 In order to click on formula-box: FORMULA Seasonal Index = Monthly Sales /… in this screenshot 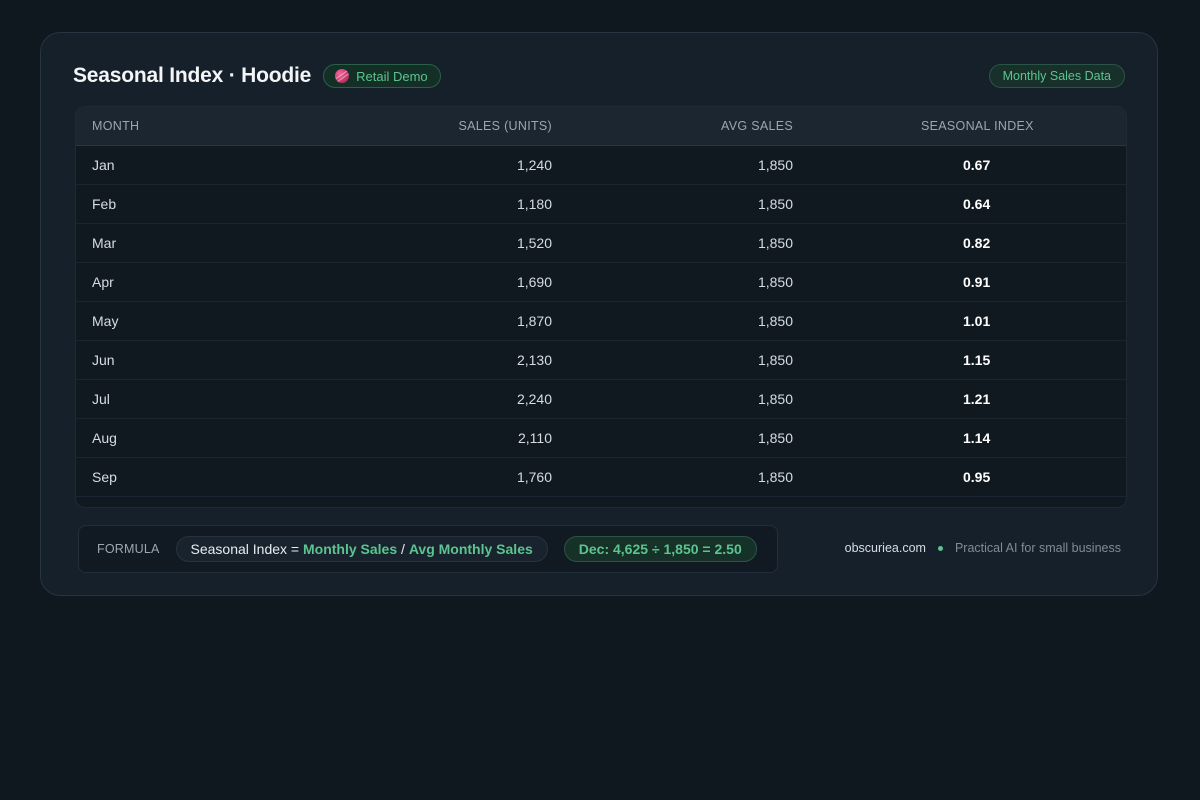, I will do `click(428, 549)`.